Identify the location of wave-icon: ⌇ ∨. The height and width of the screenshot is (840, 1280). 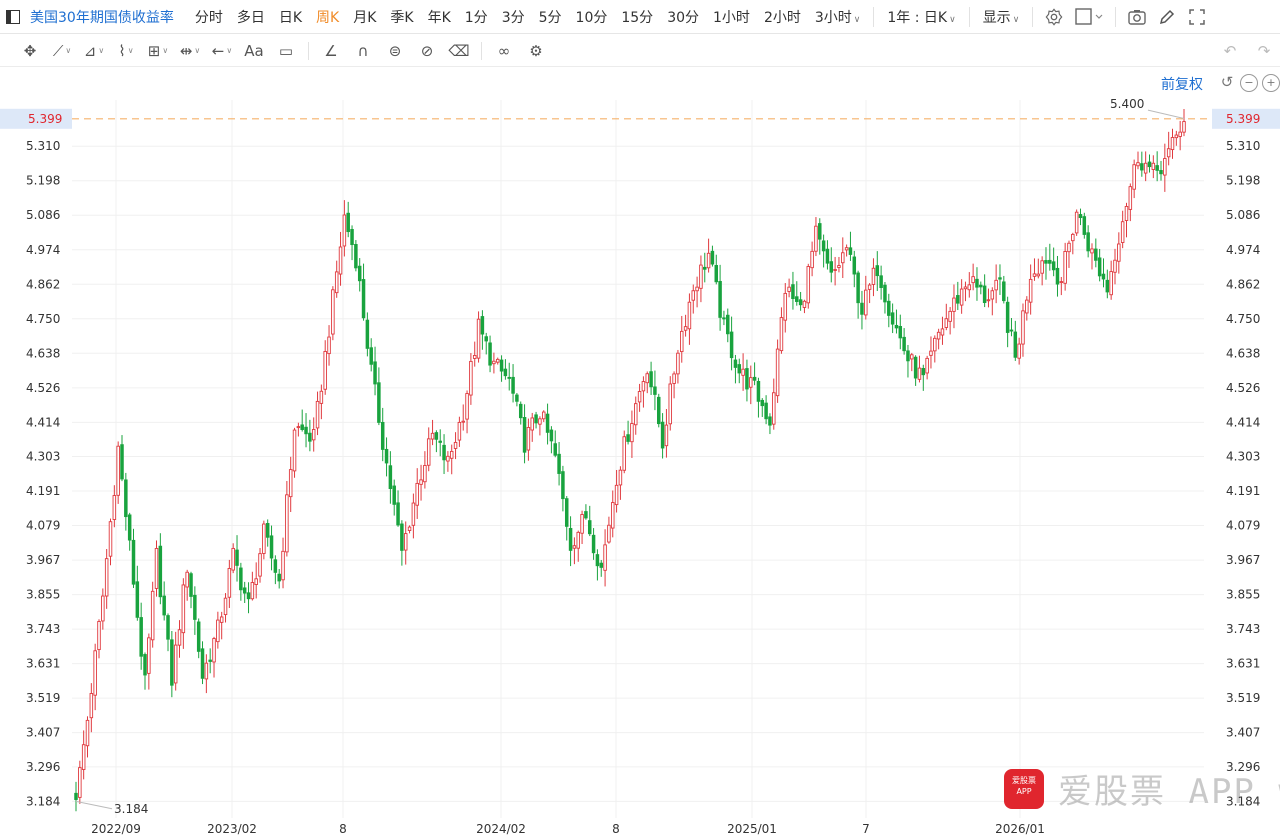
(126, 51).